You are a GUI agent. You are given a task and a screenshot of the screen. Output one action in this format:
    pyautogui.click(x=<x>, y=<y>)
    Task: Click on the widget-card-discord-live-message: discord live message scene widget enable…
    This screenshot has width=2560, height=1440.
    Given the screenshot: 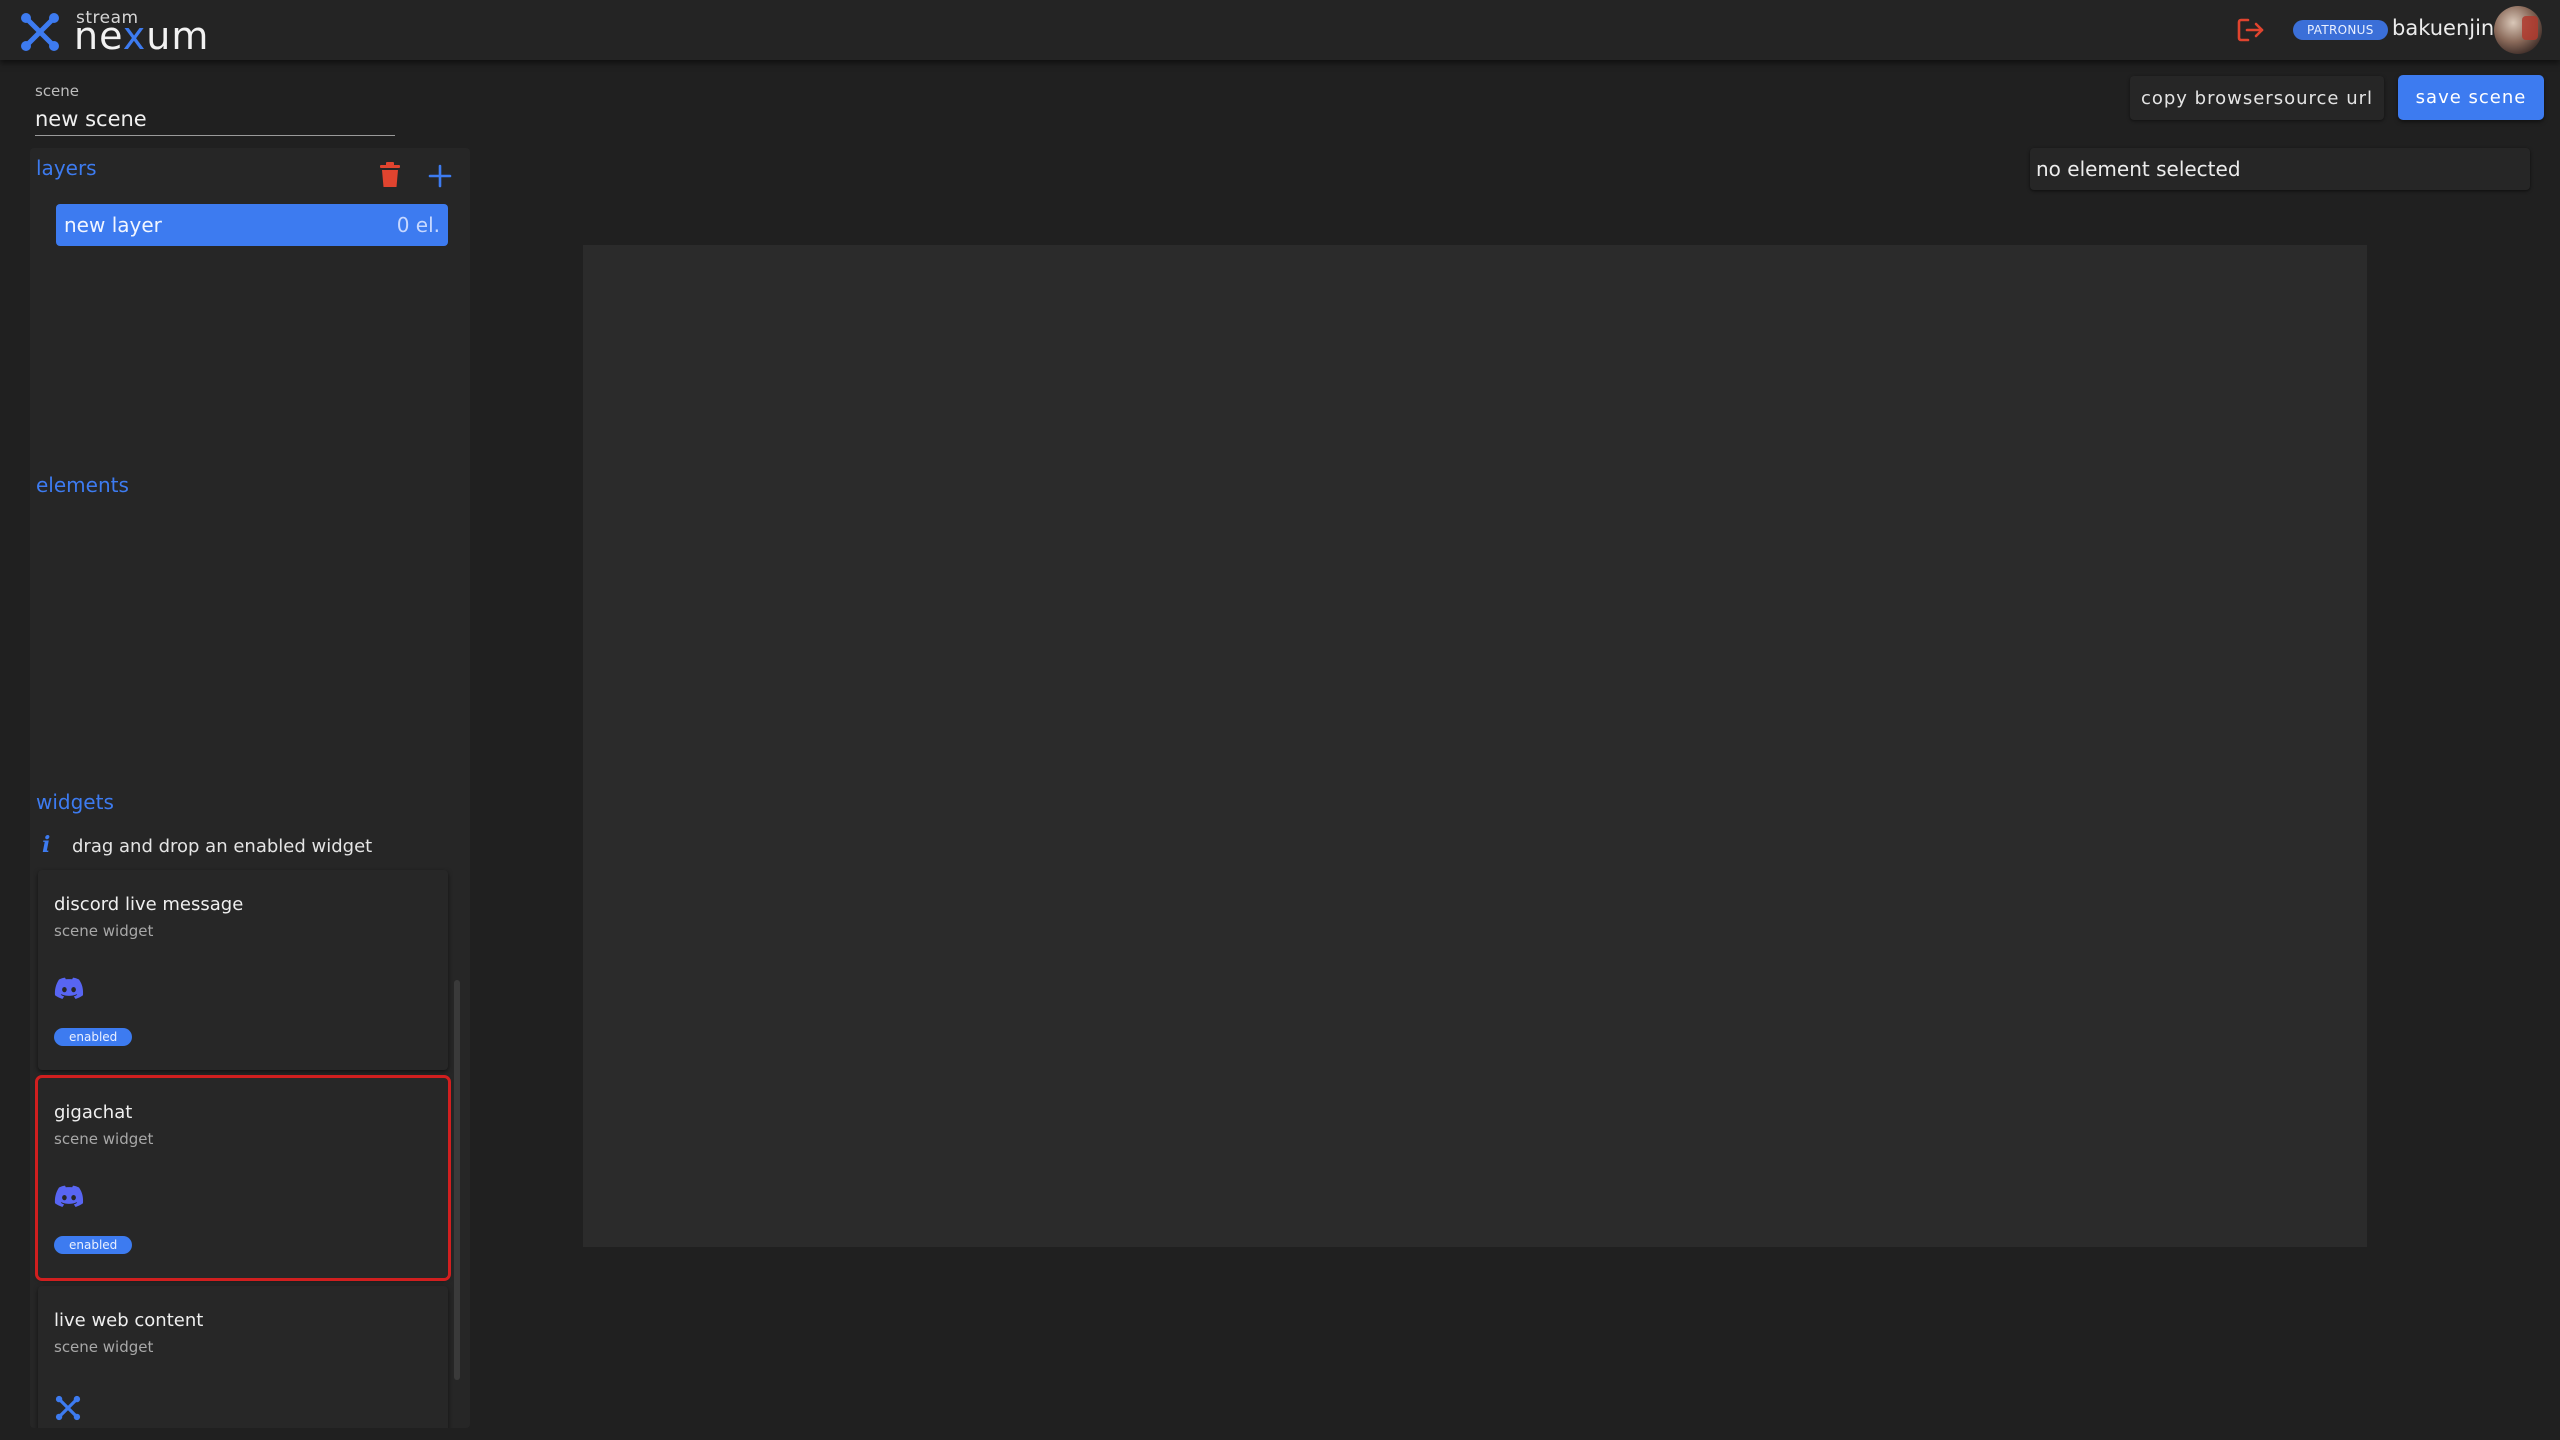 What is the action you would take?
    pyautogui.click(x=243, y=970)
    